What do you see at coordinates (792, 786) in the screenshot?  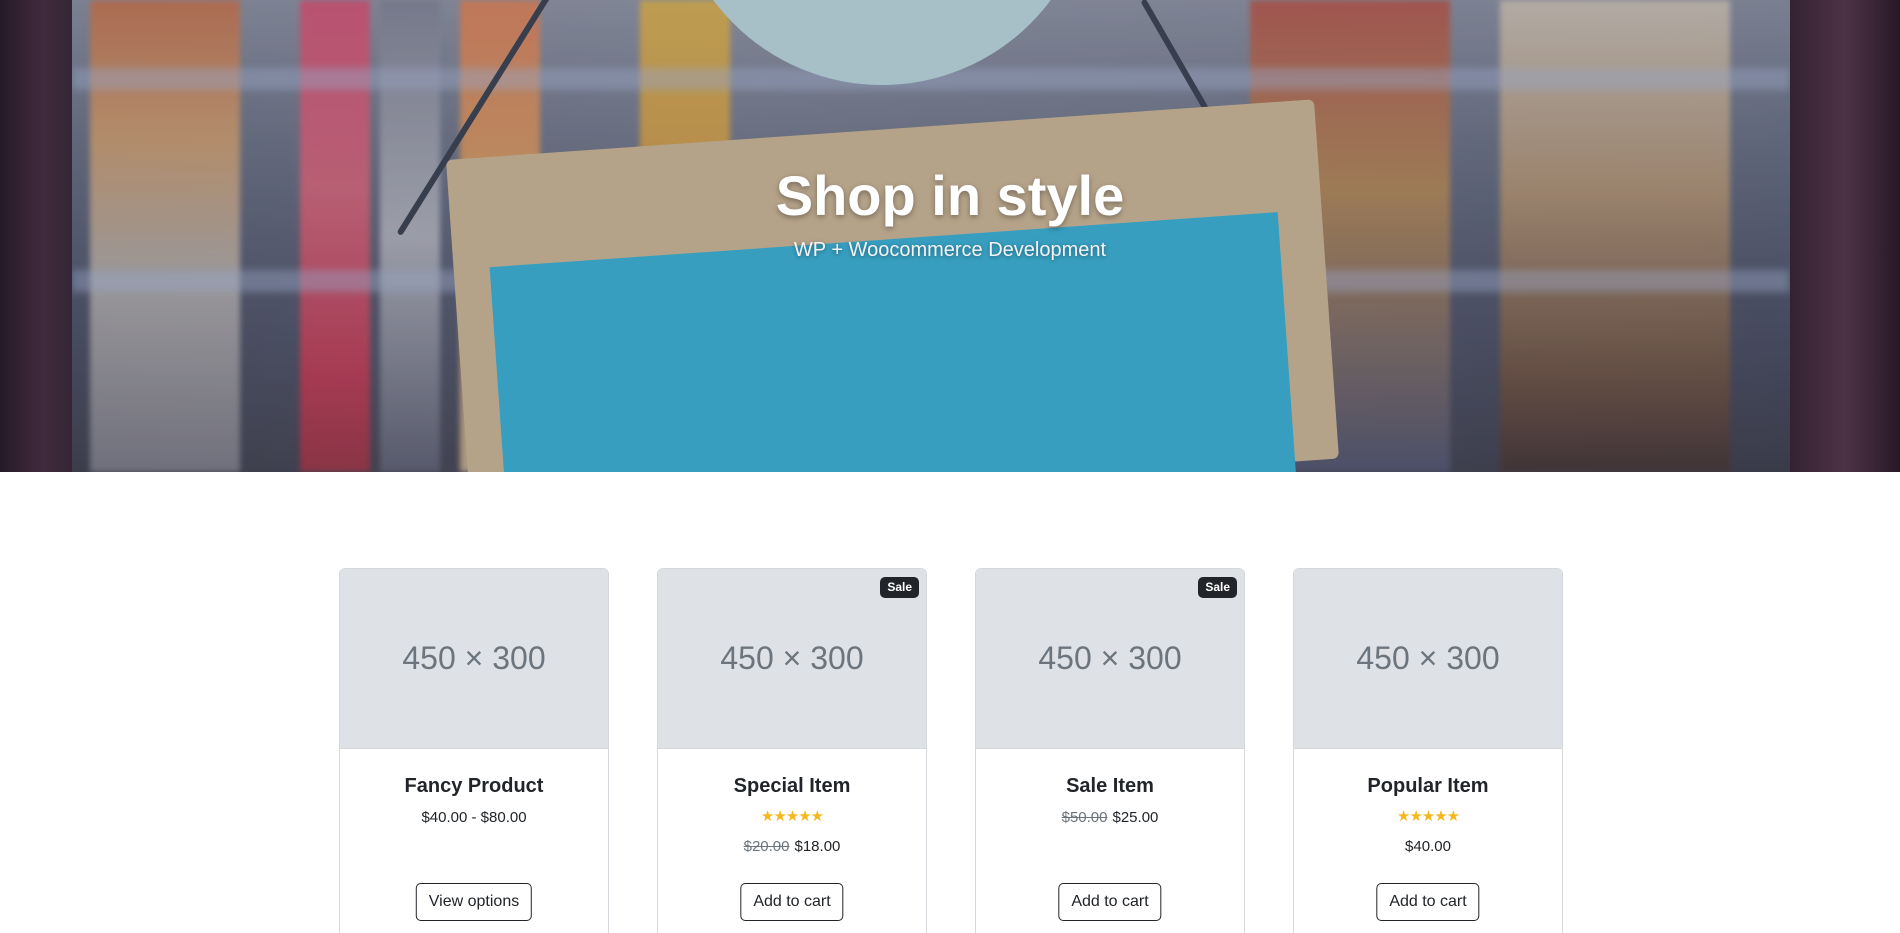 I see `product-name: Special Item` at bounding box center [792, 786].